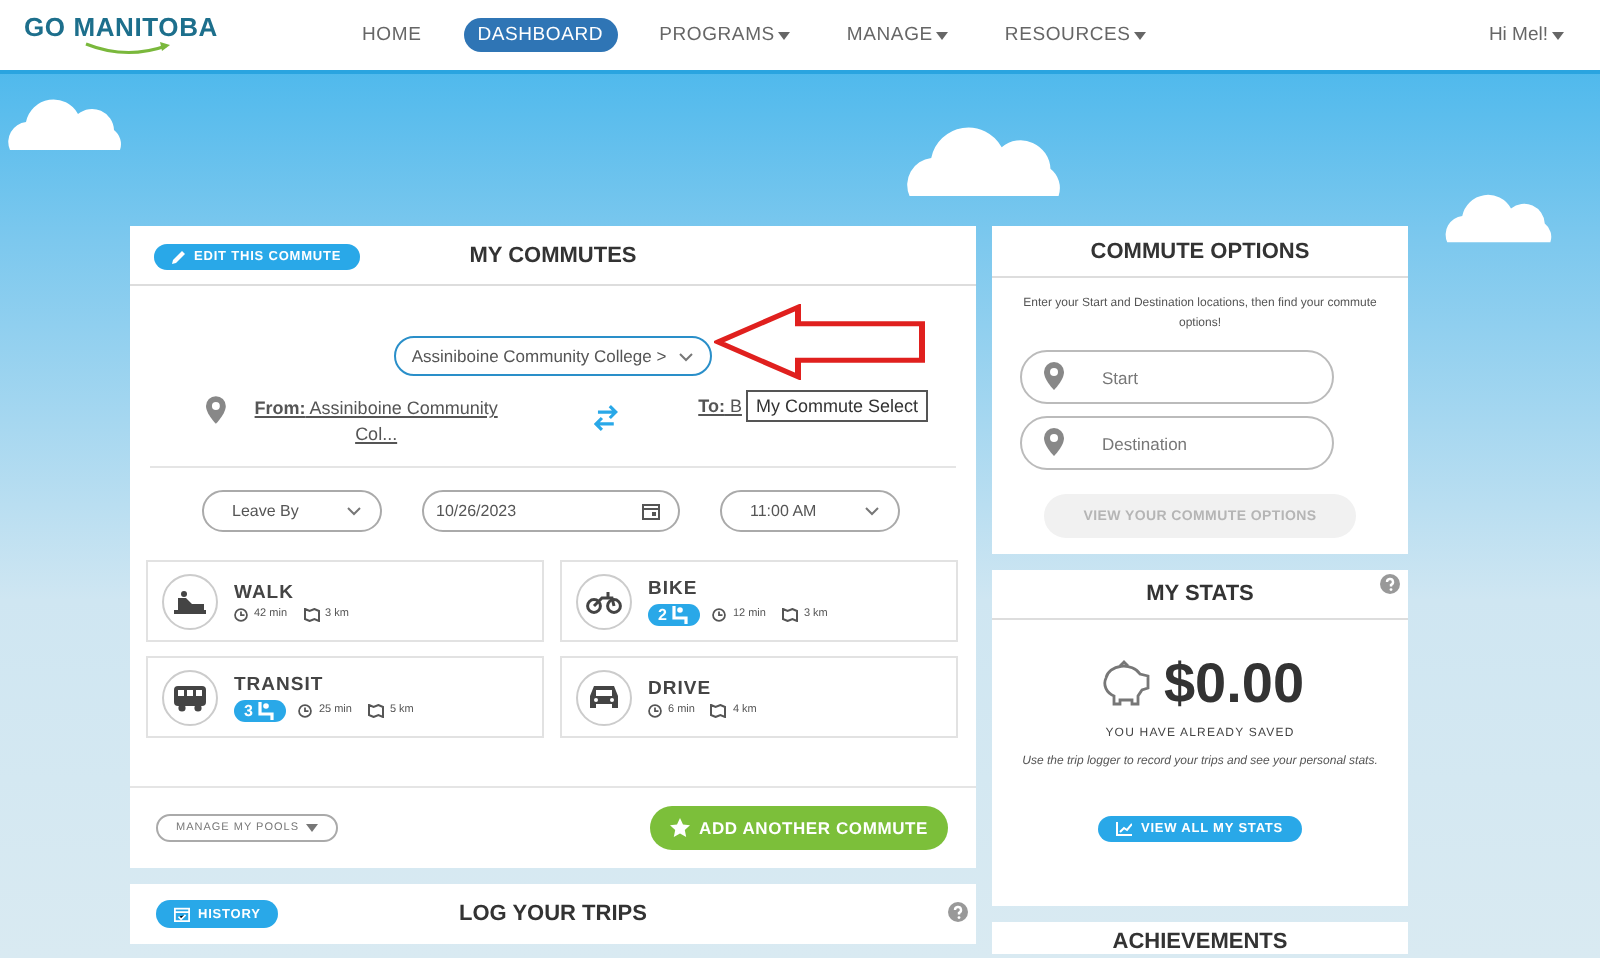  I want to click on nav-tab: HOME, so click(392, 35).